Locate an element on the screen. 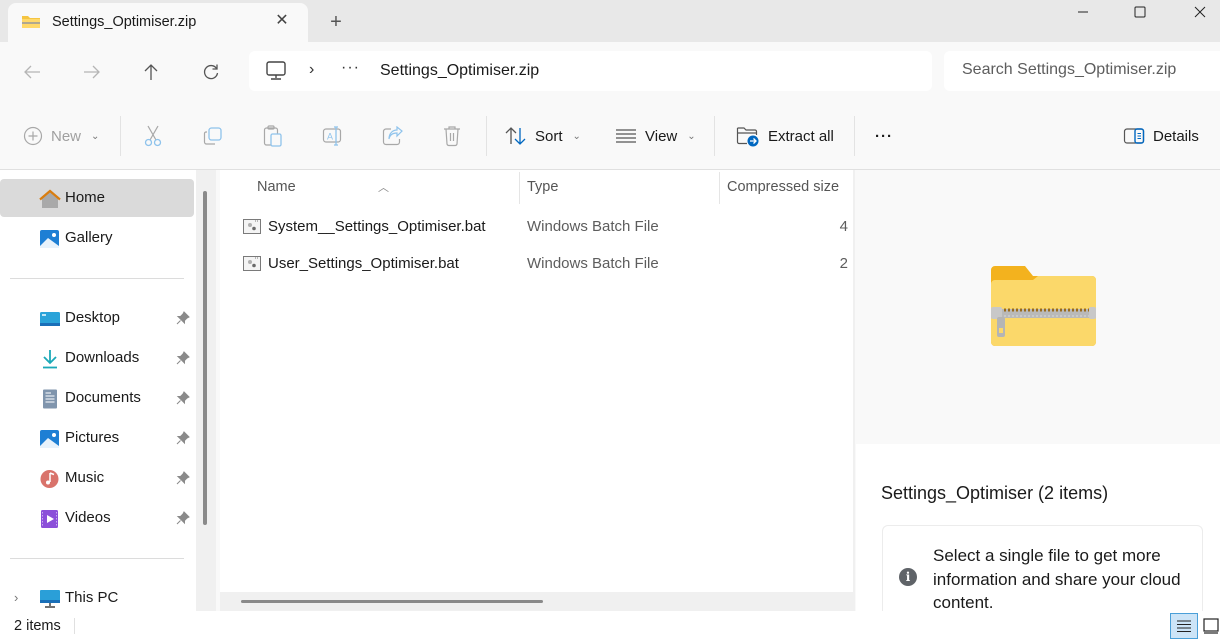  forward-button is located at coordinates (92, 72).